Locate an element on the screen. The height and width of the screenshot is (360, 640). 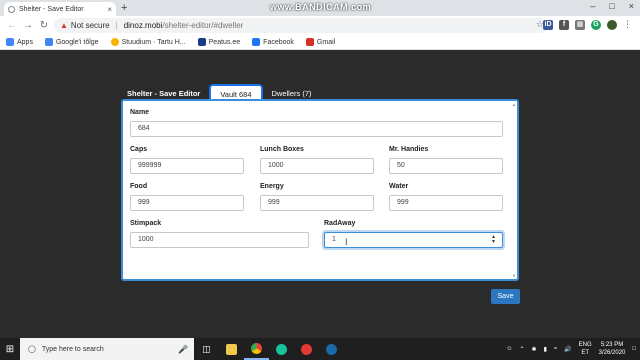
minimize-button: – is located at coordinates (592, 6).